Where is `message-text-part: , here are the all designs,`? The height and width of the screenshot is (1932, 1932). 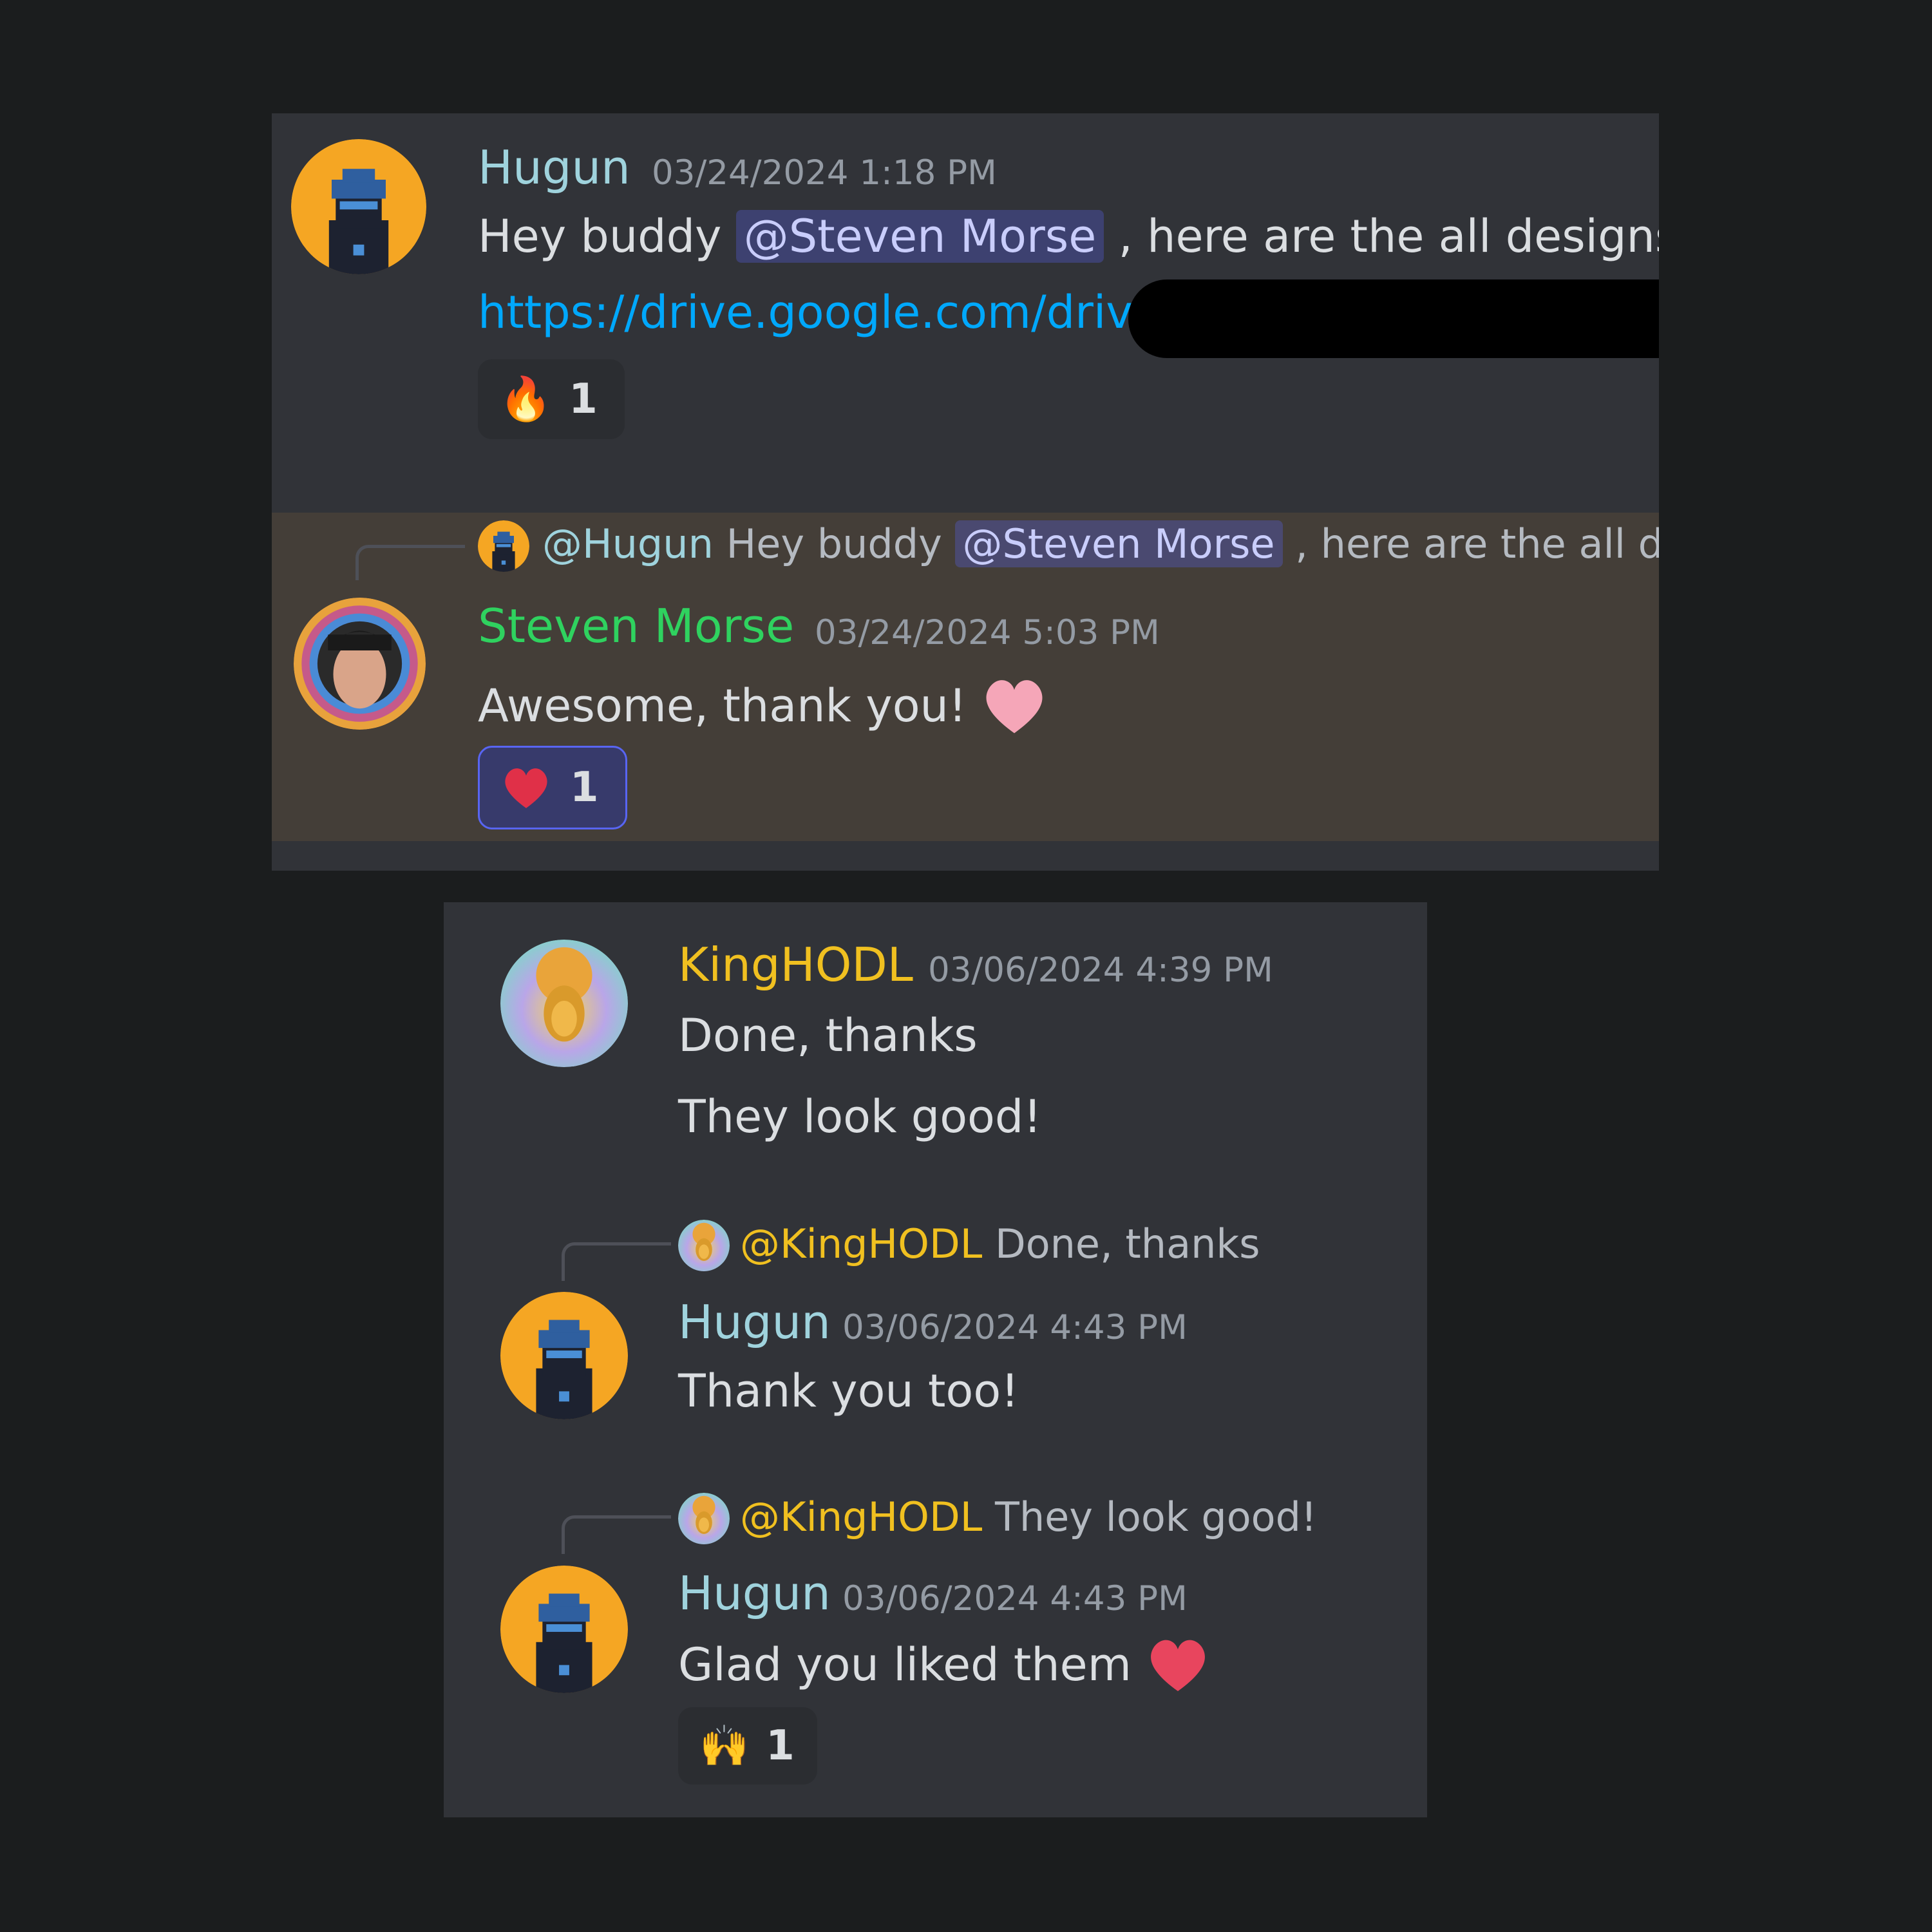
message-text-part: , here are the all designs, is located at coordinates (1382, 237).